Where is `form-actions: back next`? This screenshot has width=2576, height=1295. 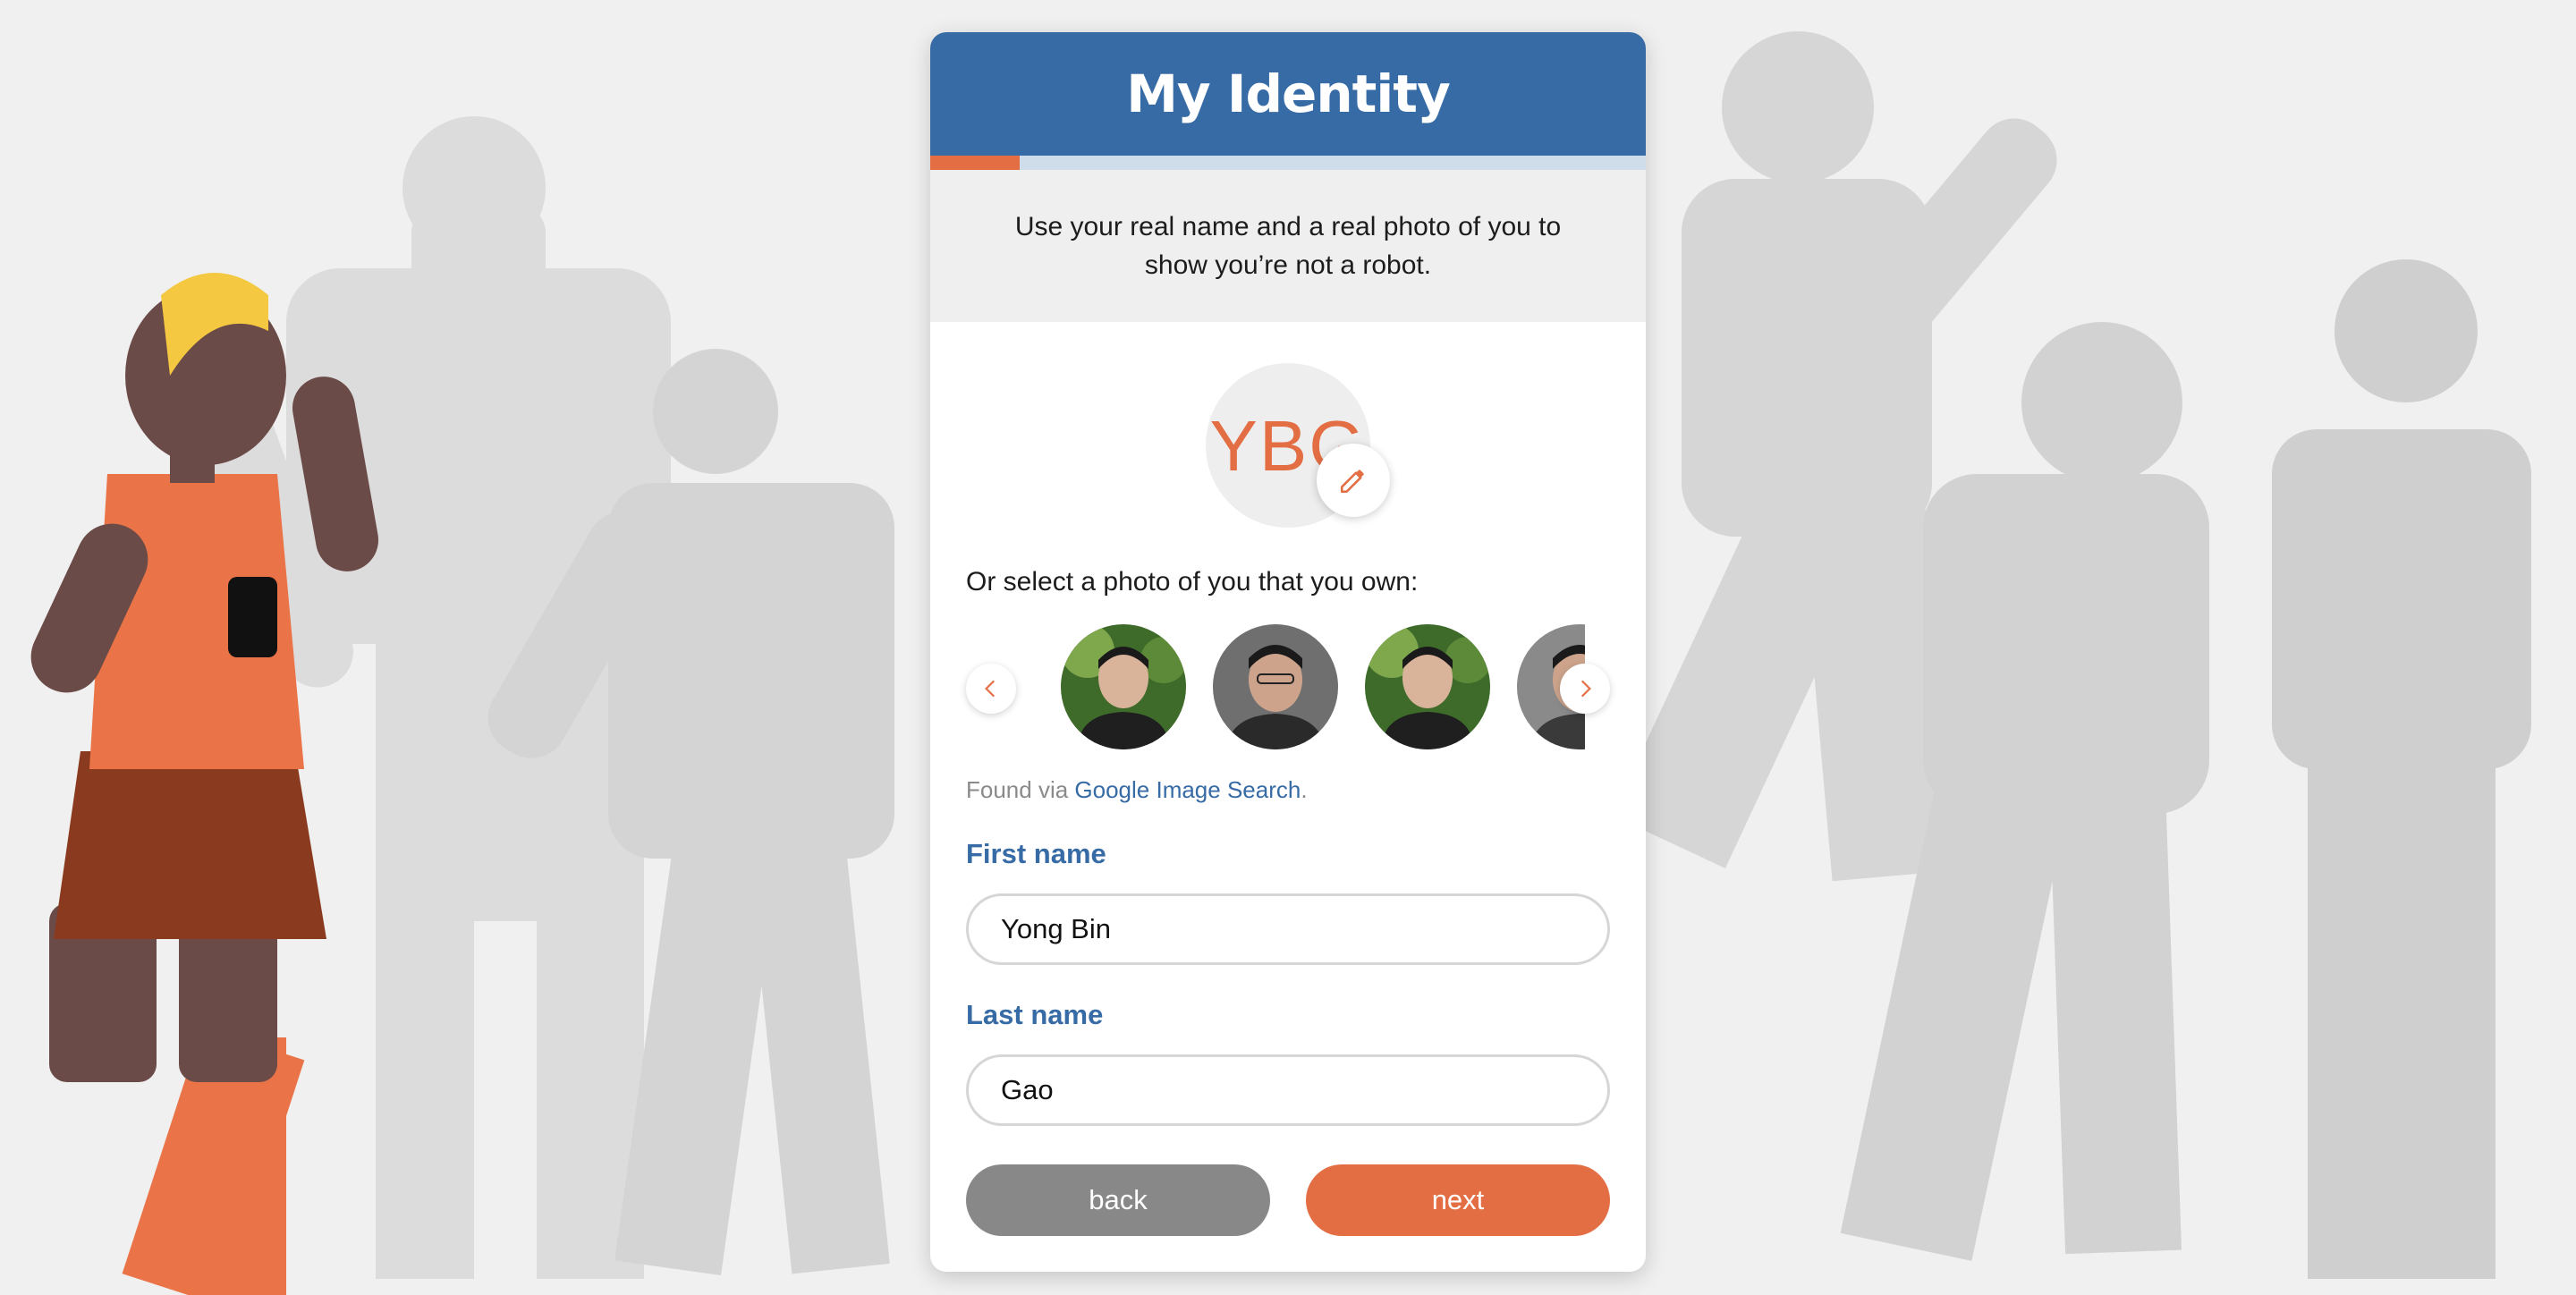 form-actions: back next is located at coordinates (1288, 1200).